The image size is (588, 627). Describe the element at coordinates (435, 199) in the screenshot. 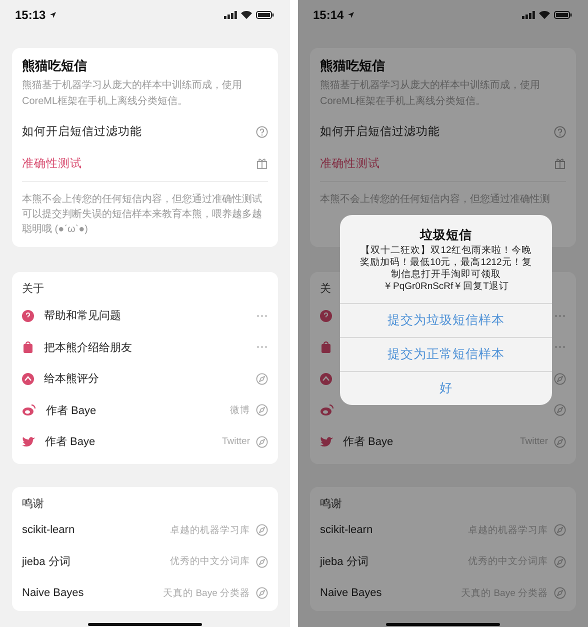

I see `privacy-note: 本熊不会上传您的任何短信内容，但您通过准确性测` at that location.